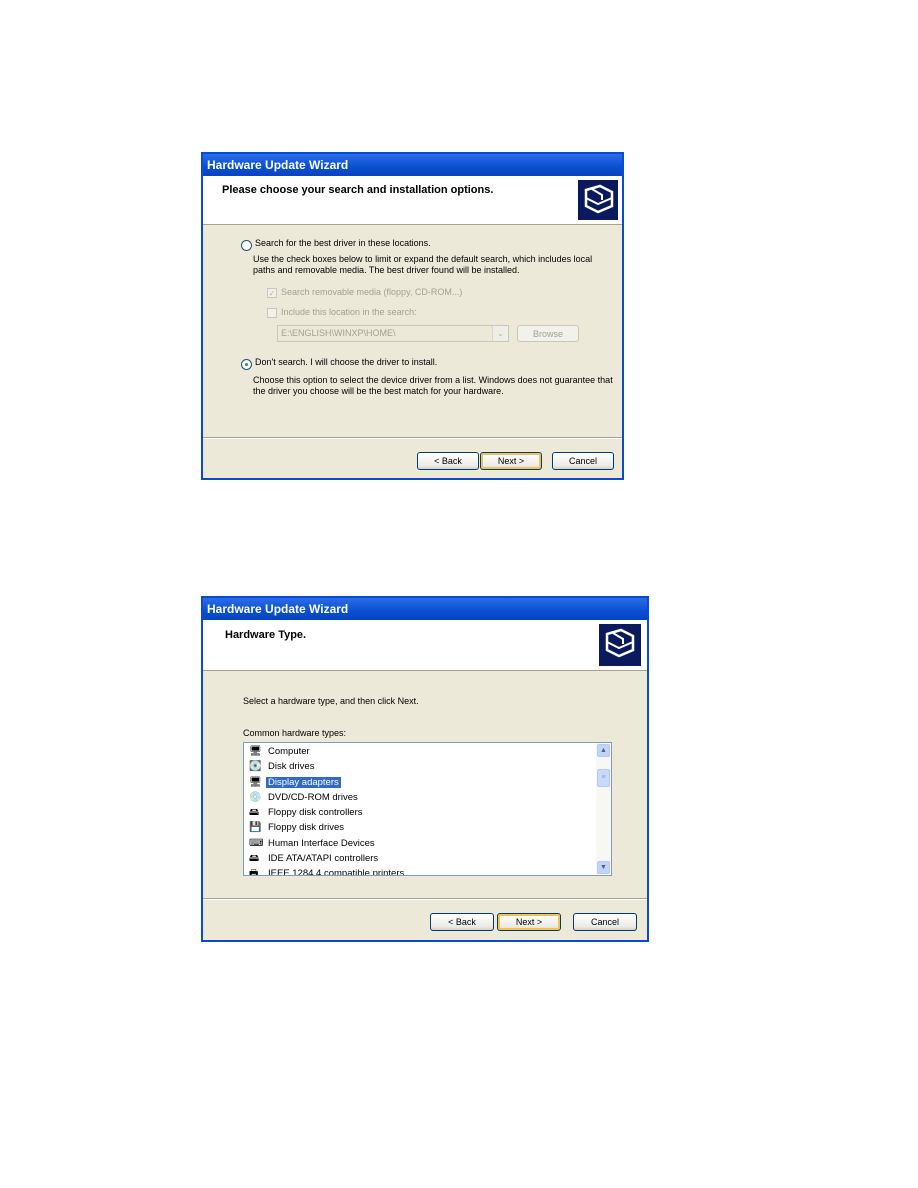 Image resolution: width=918 pixels, height=1188 pixels. I want to click on list-item-label: Human Interface Devices, so click(321, 843).